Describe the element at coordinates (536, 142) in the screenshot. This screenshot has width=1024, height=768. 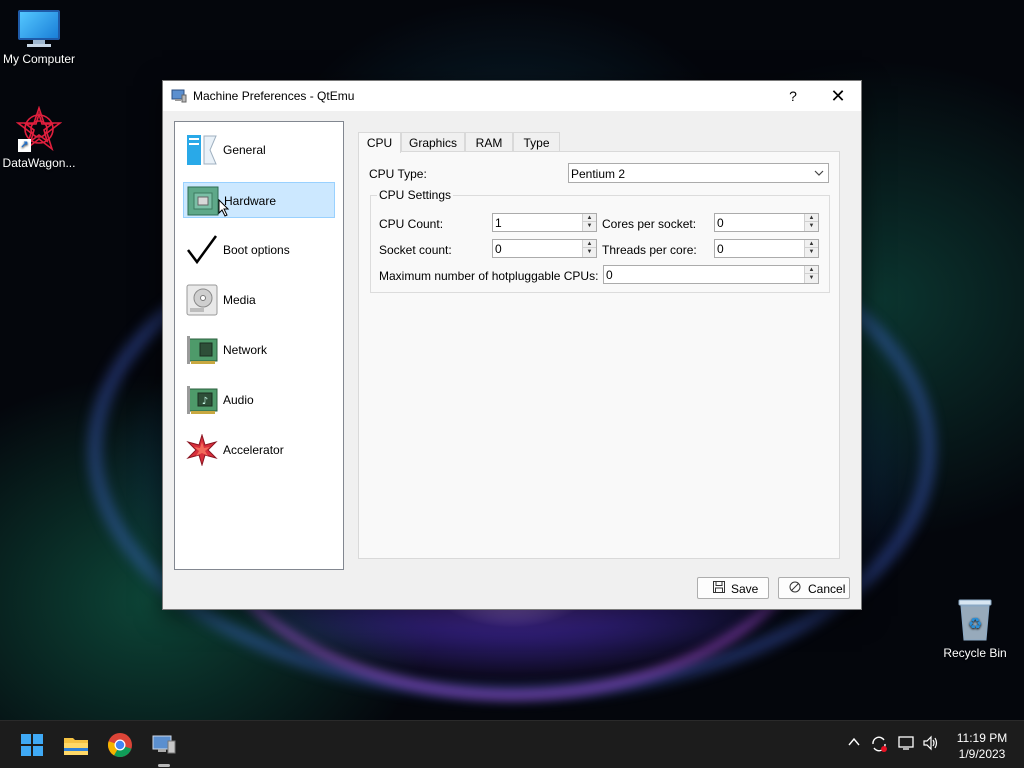
I see `tab-type: Type` at that location.